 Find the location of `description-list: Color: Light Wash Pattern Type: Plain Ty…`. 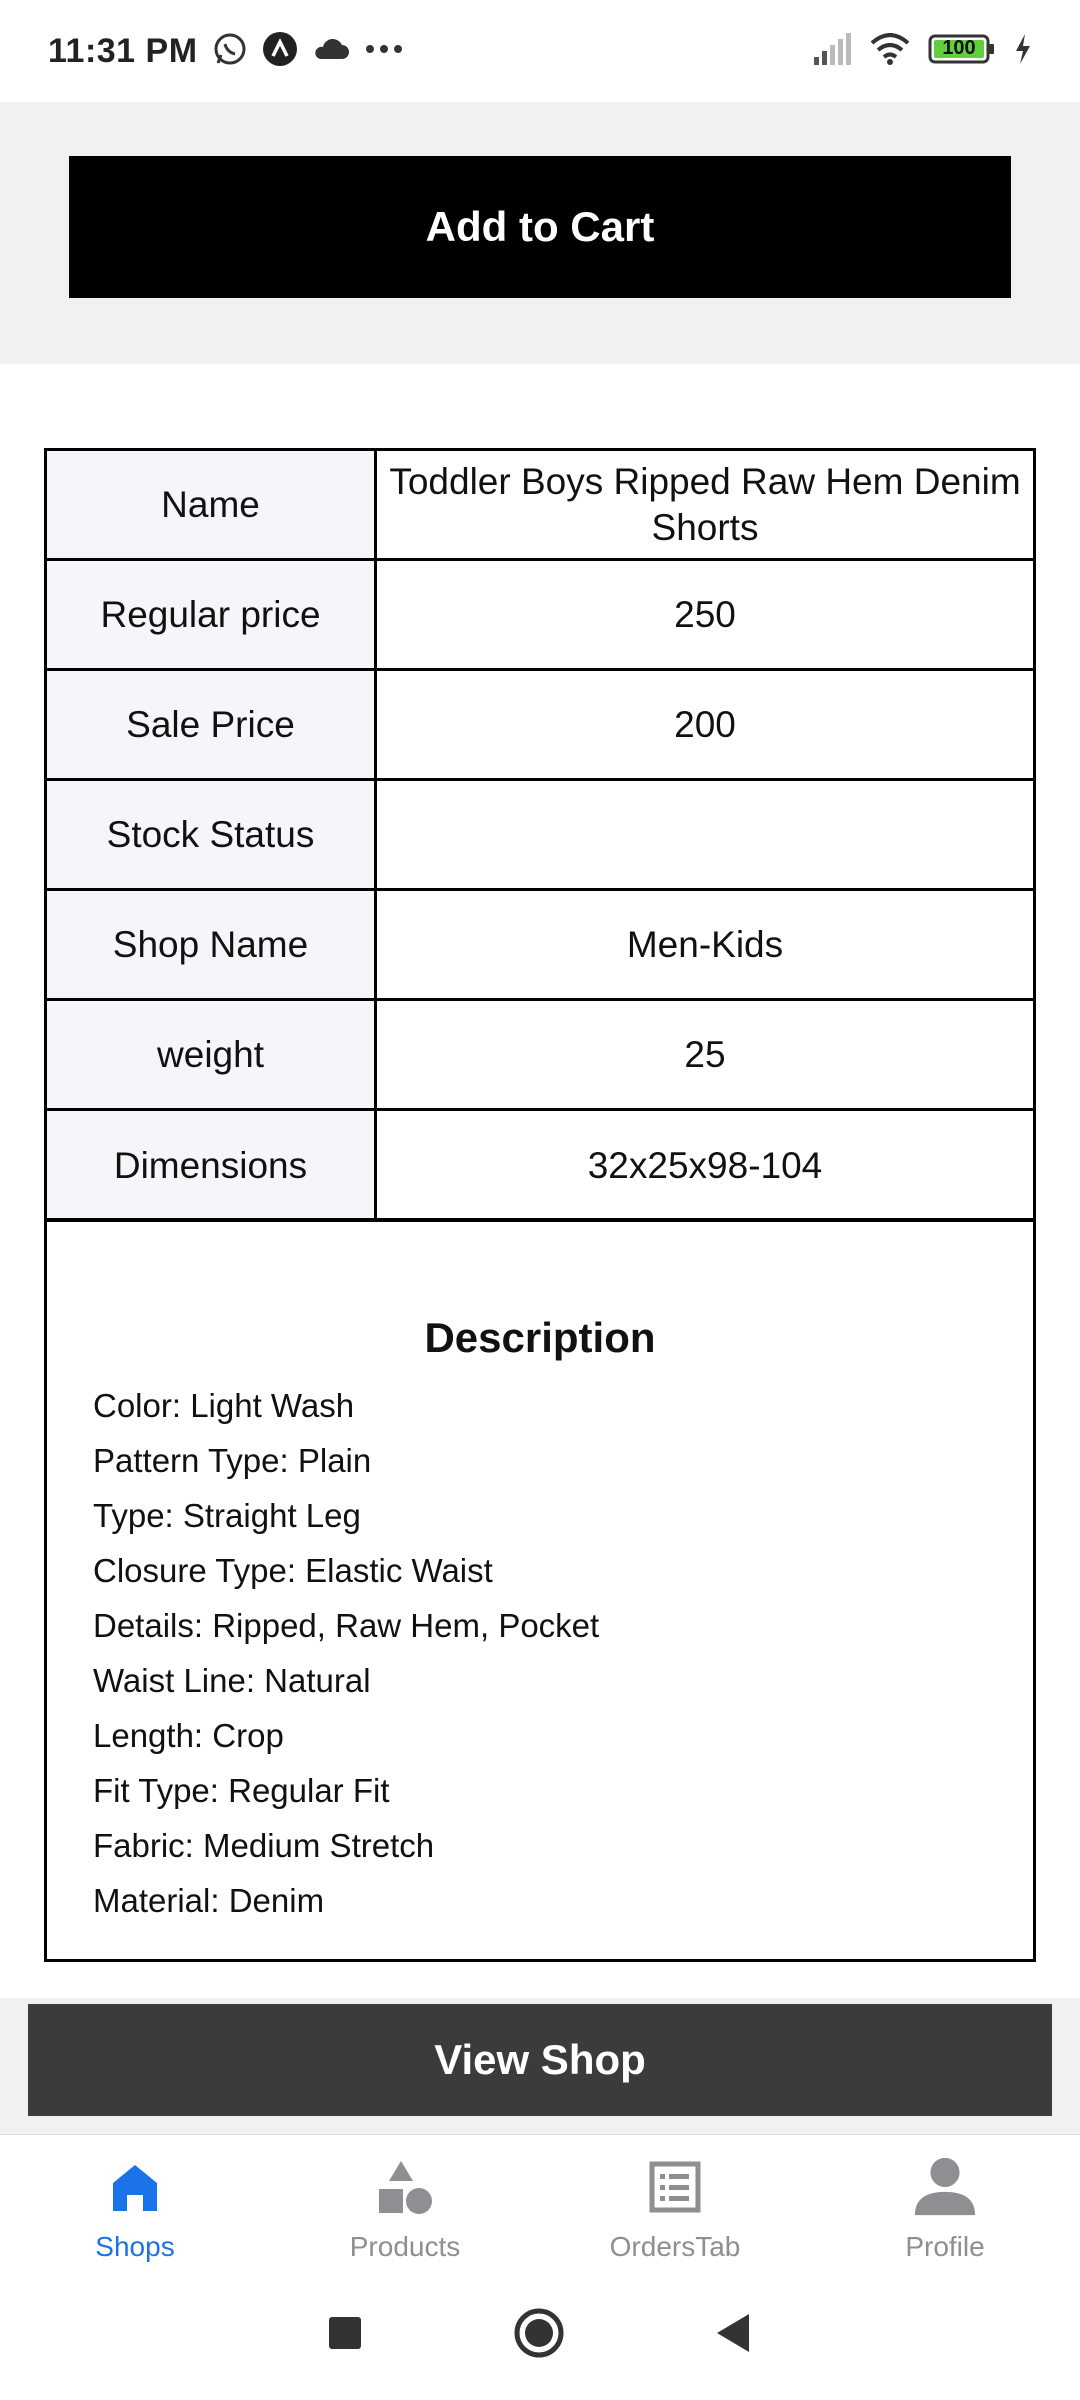

description-list: Color: Light Wash Pattern Type: Plain Ty… is located at coordinates (346, 1653).